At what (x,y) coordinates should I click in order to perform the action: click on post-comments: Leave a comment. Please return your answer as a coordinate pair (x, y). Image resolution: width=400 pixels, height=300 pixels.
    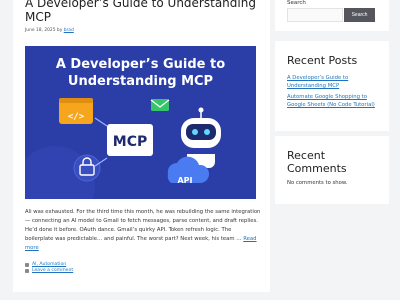
    Looking at the image, I should click on (49, 271).